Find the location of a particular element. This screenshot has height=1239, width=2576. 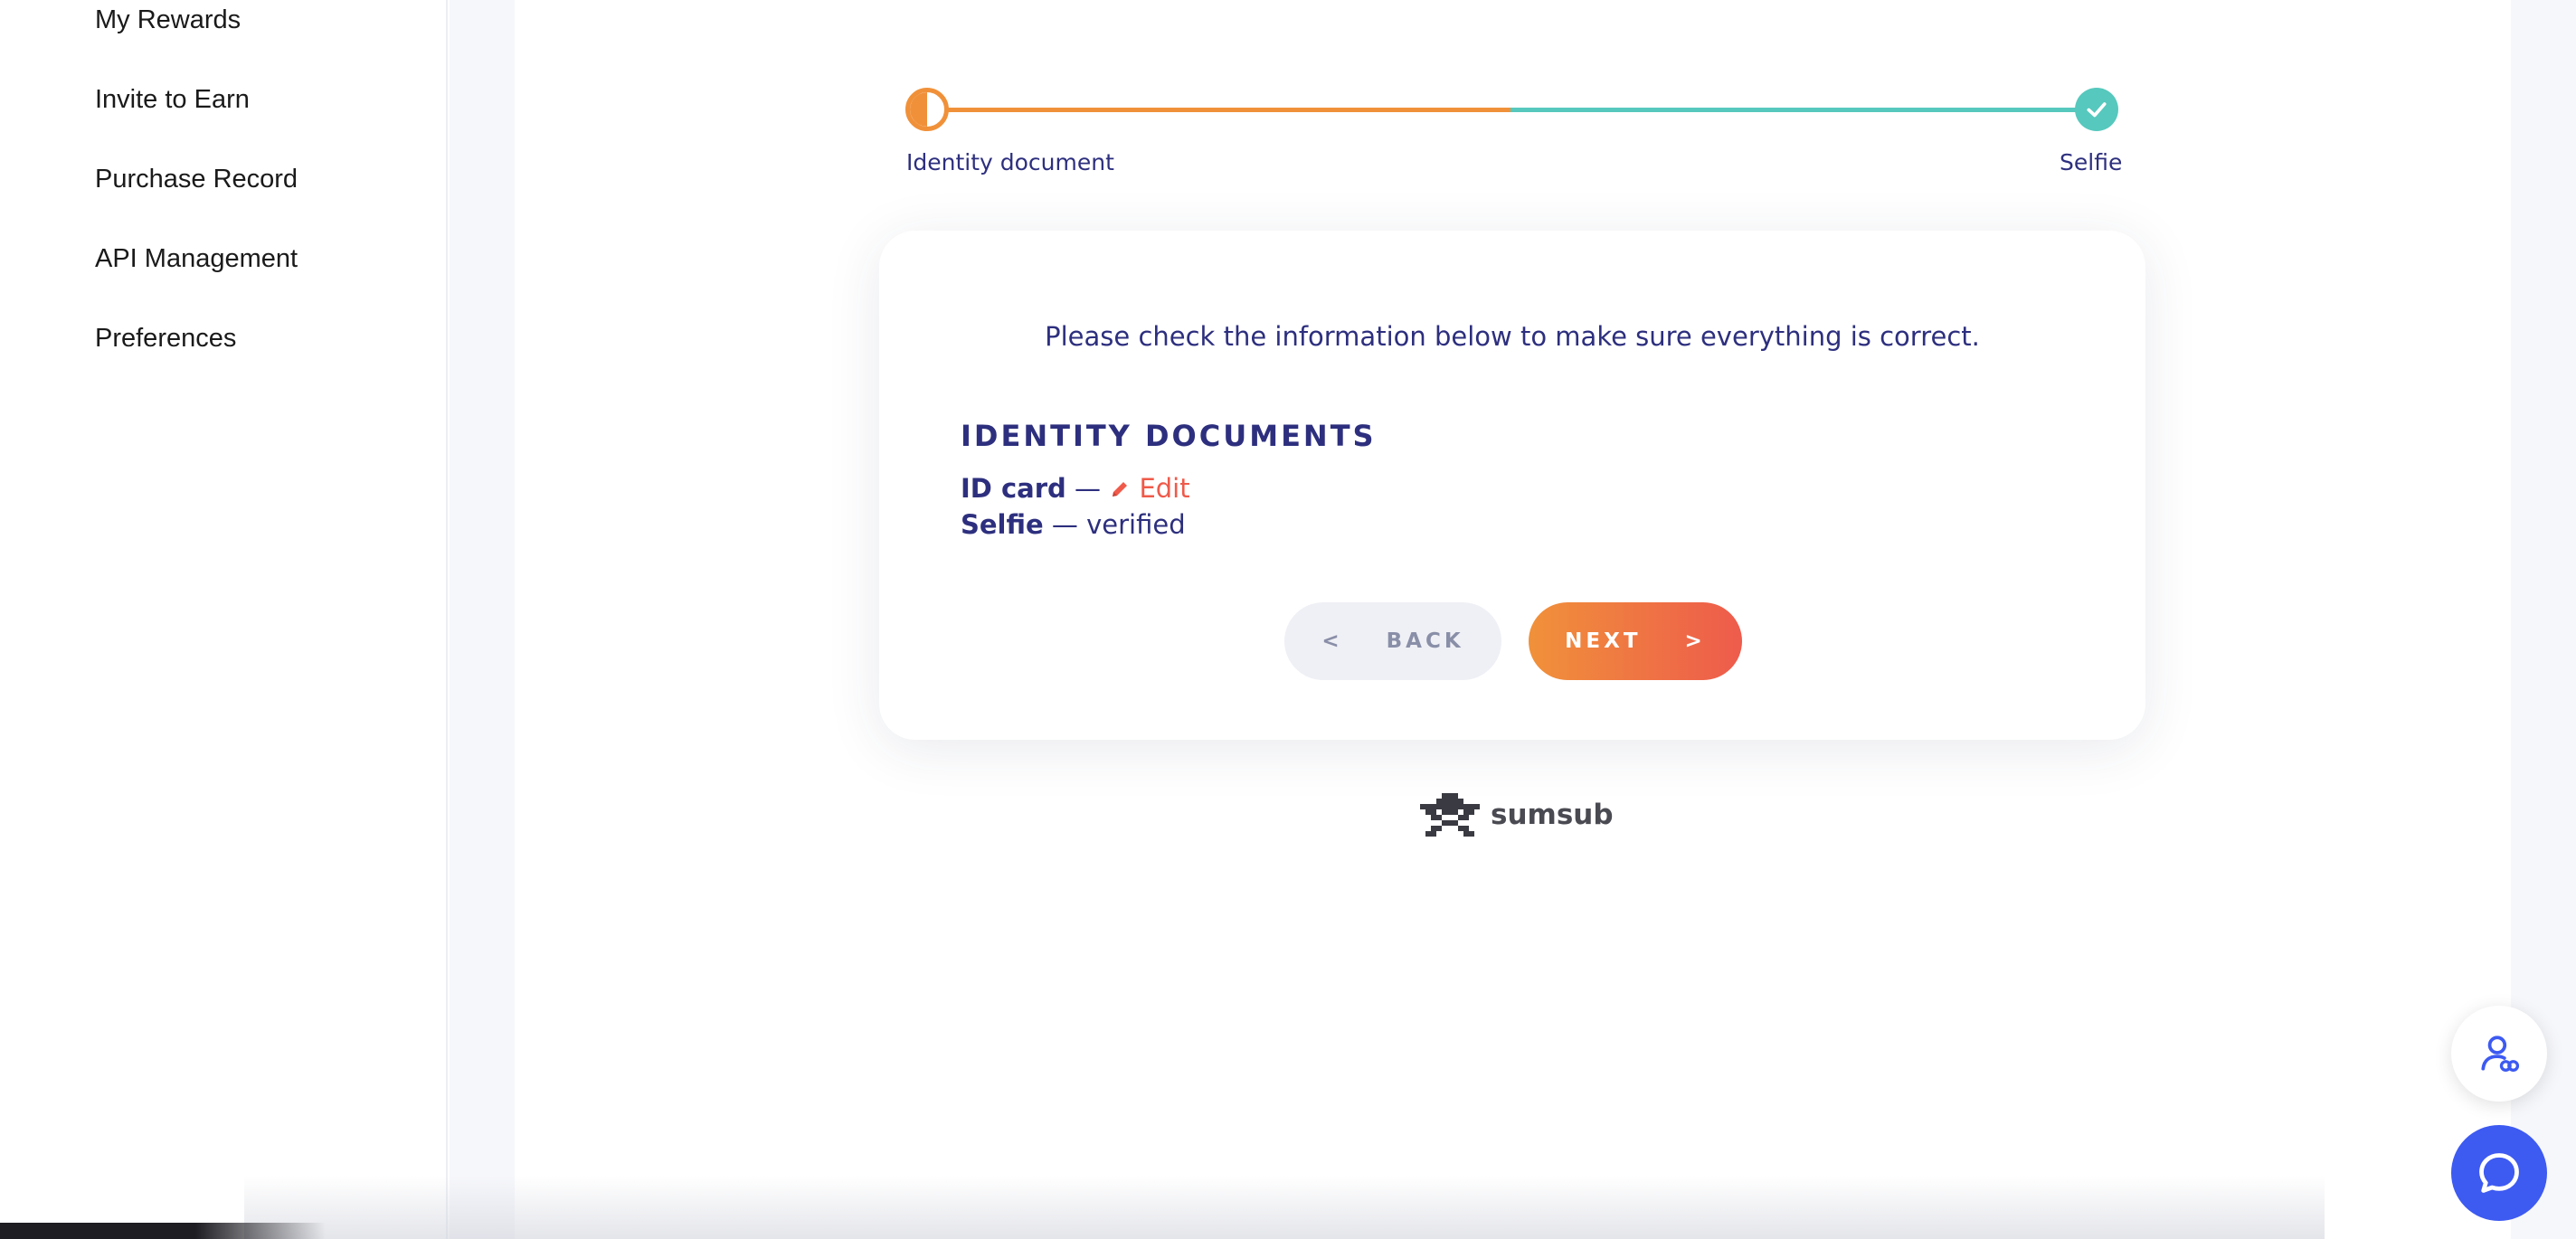

brand-name: sumsub is located at coordinates (1552, 815).